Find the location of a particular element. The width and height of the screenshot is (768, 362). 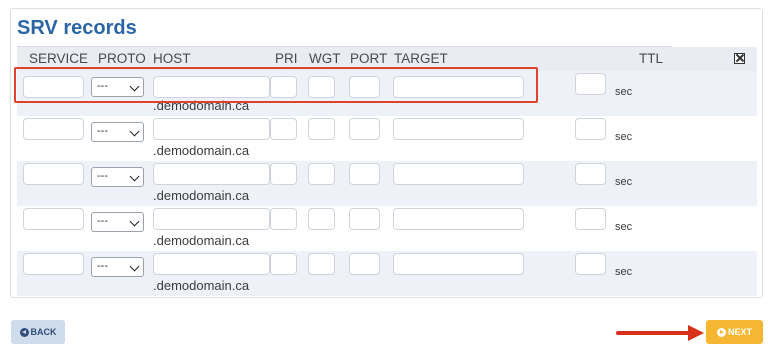

col-pri: PRI is located at coordinates (286, 58).